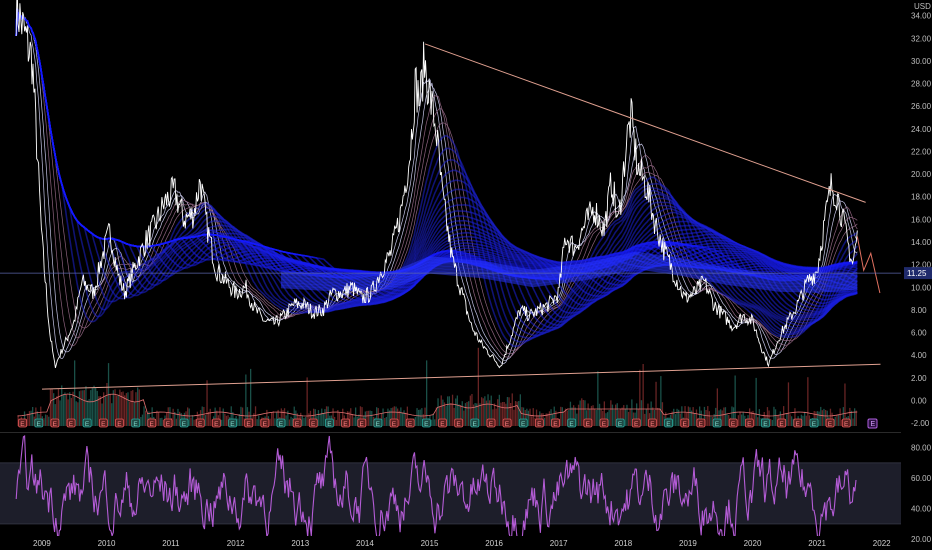  Describe the element at coordinates (921, 287) in the screenshot. I see `price-tick-label: 10.00` at that location.